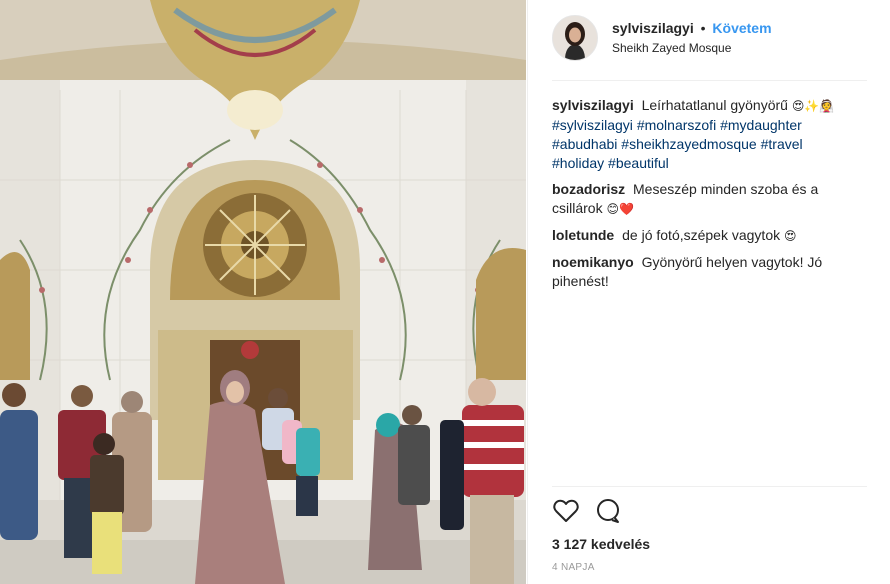 This screenshot has height=584, width=890. What do you see at coordinates (653, 28) in the screenshot?
I see `author-username: sylviszilagyi` at bounding box center [653, 28].